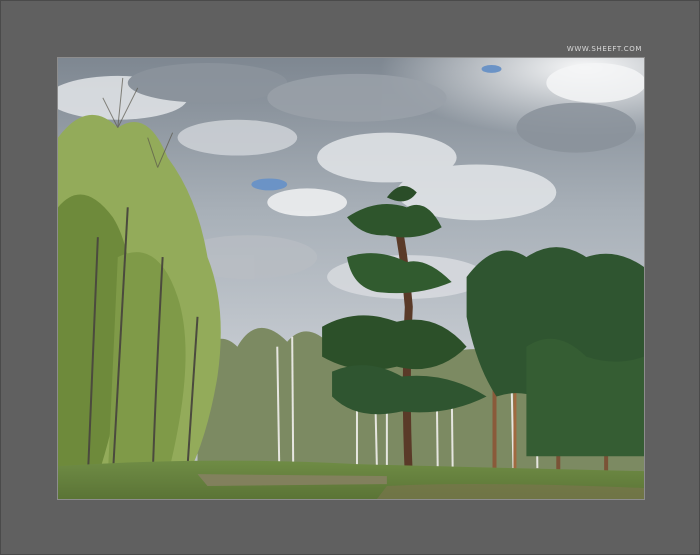 The width and height of the screenshot is (700, 555). Describe the element at coordinates (555, 359) in the screenshot. I see `right-pine-stand` at that location.